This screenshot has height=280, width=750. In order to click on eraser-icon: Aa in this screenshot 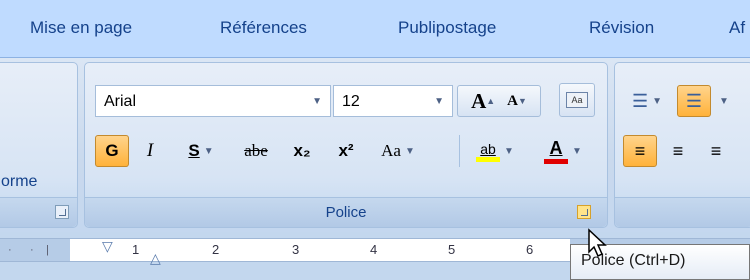, I will do `click(577, 100)`.